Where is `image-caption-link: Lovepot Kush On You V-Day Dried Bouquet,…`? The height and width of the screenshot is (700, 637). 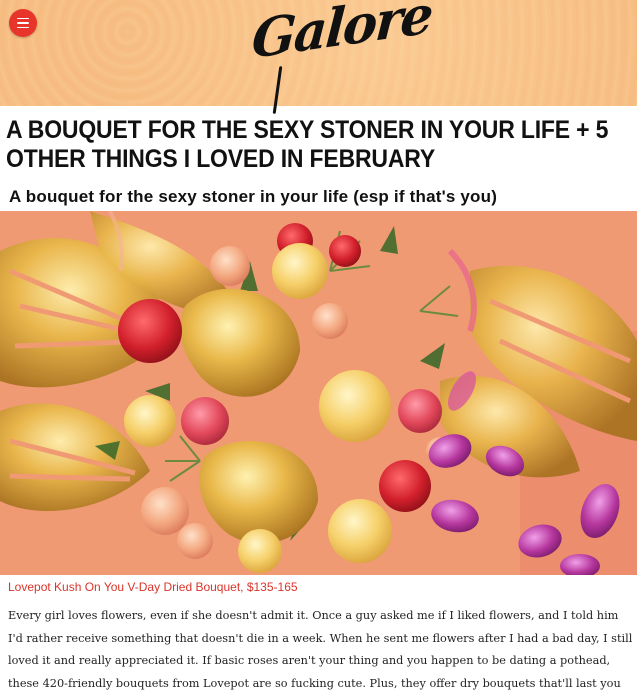 image-caption-link: Lovepot Kush On You V-Day Dried Bouquet,… is located at coordinates (153, 587).